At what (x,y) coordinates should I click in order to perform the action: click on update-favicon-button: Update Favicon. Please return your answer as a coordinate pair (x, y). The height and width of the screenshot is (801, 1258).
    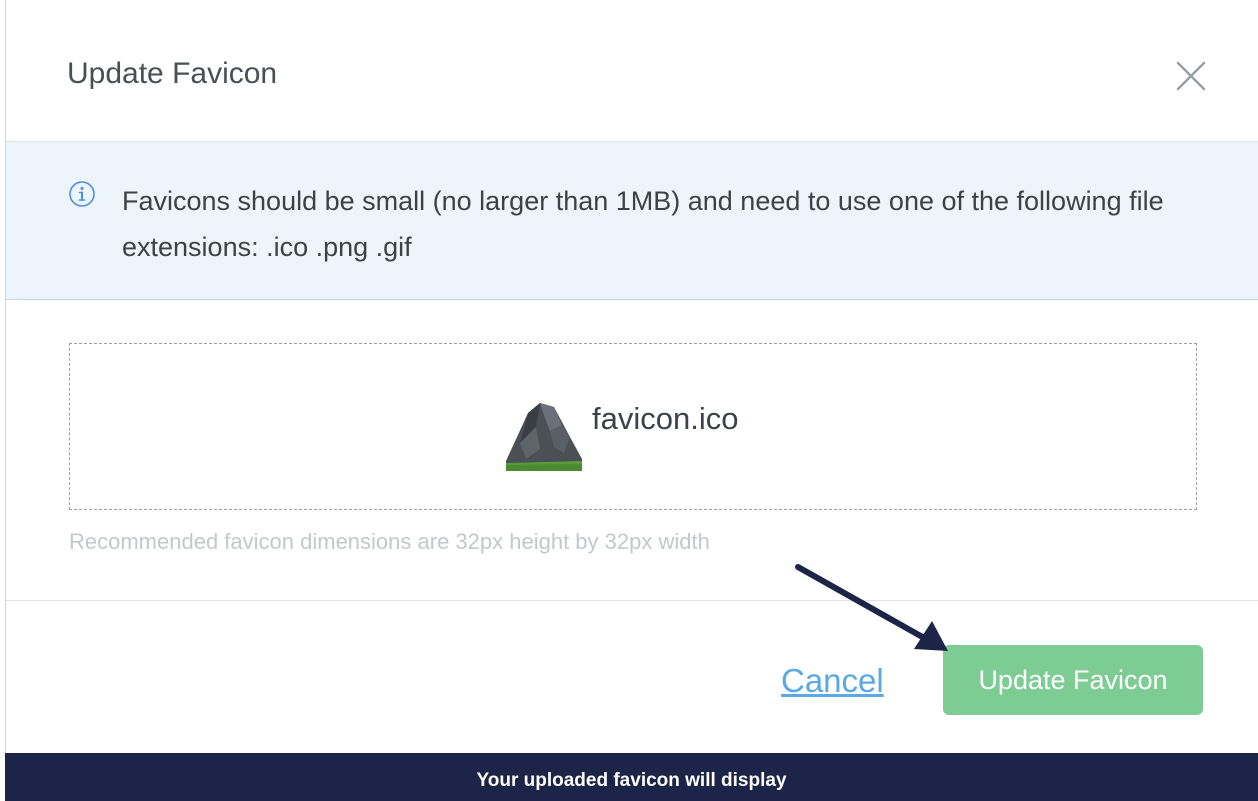
    Looking at the image, I should click on (1073, 680).